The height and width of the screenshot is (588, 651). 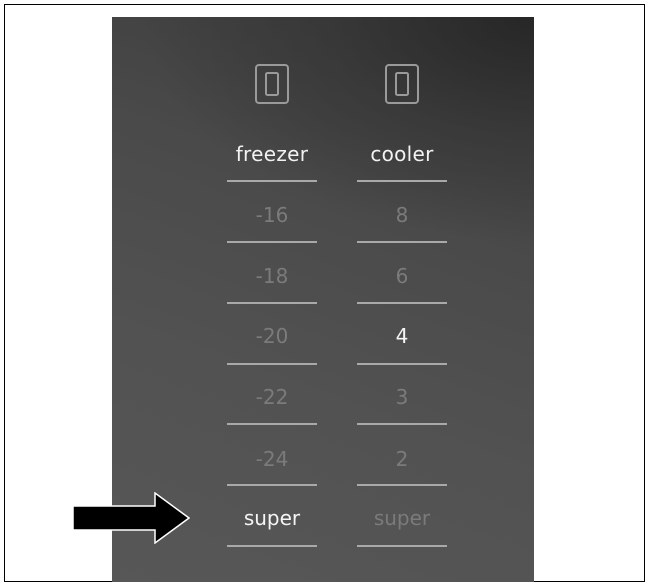 What do you see at coordinates (272, 276) in the screenshot?
I see `freezer-setting-minus-18: -18` at bounding box center [272, 276].